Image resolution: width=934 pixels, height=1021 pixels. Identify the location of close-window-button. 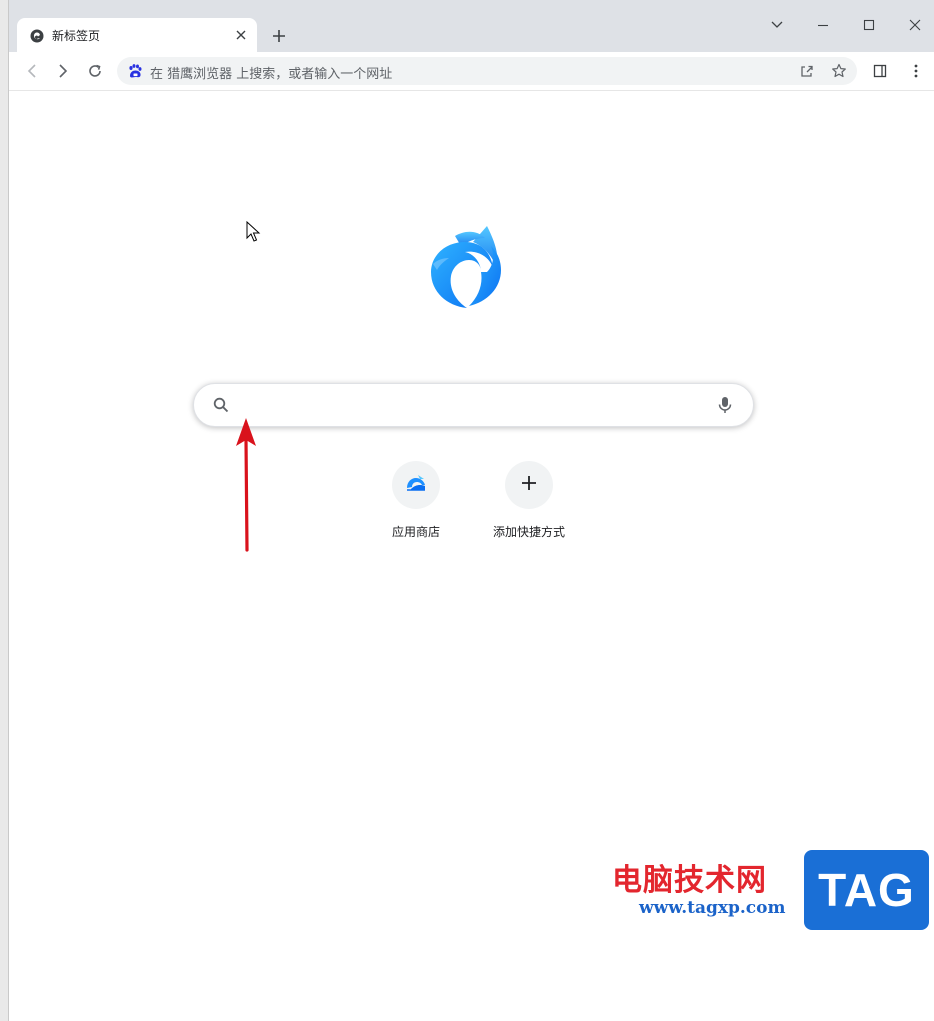
(915, 25).